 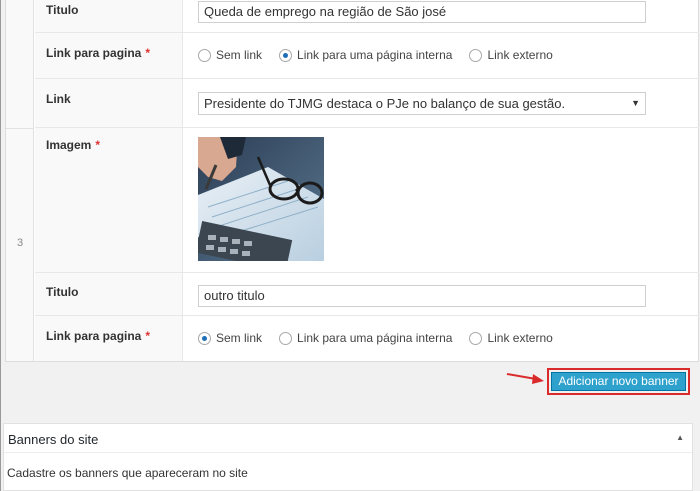 I want to click on add-new-banner-button: Adicionar novo banner, so click(x=618, y=381).